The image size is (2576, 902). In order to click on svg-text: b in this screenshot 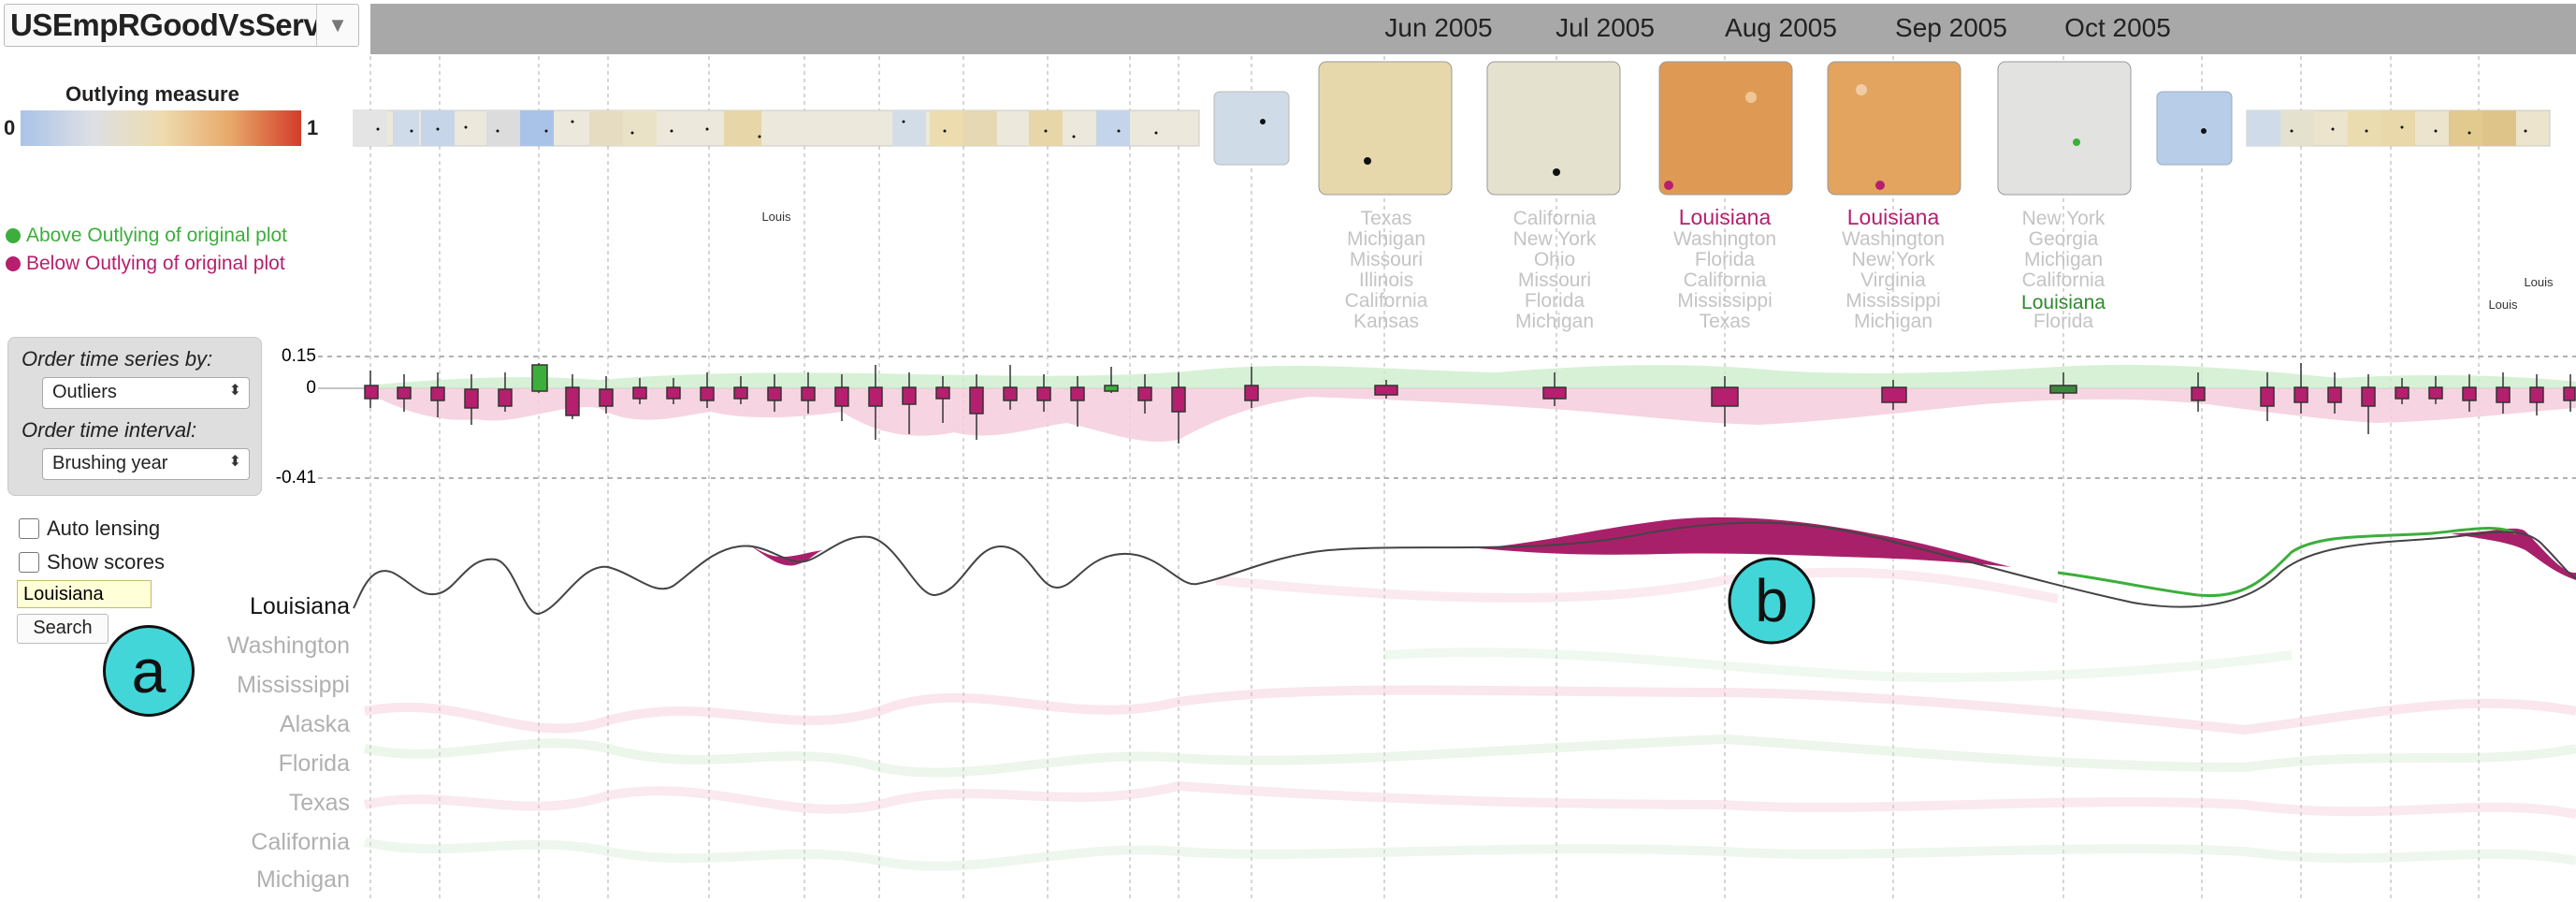, I will do `click(1771, 601)`.